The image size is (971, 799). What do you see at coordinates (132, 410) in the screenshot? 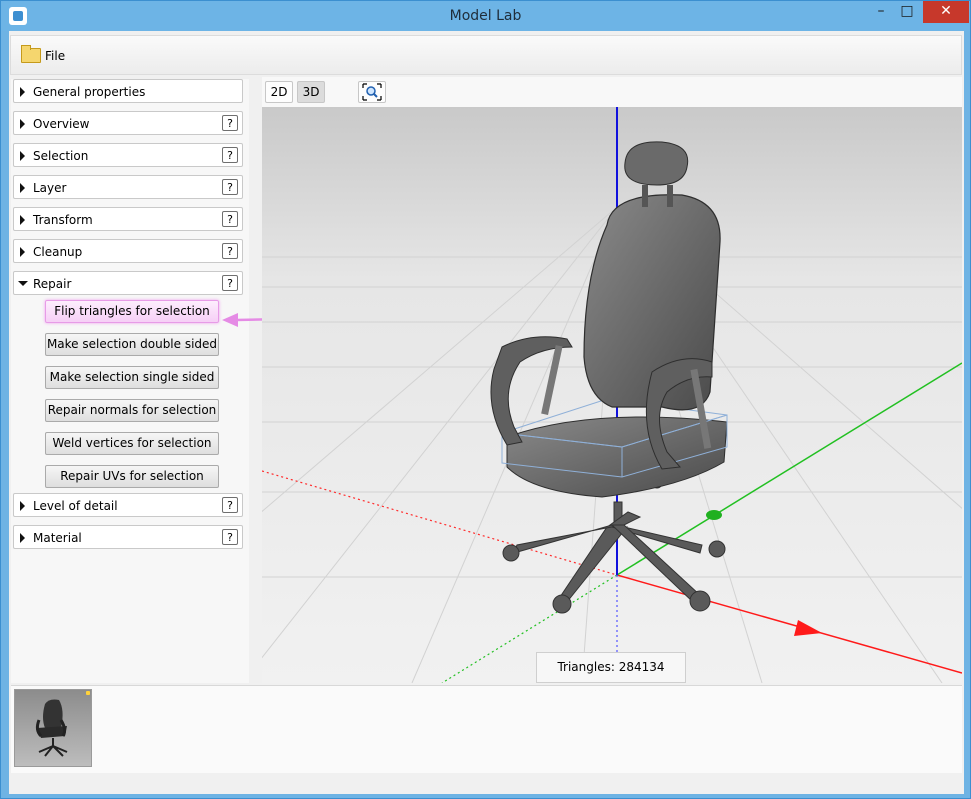
I see `repair-normals-button: Repair normals for selection` at bounding box center [132, 410].